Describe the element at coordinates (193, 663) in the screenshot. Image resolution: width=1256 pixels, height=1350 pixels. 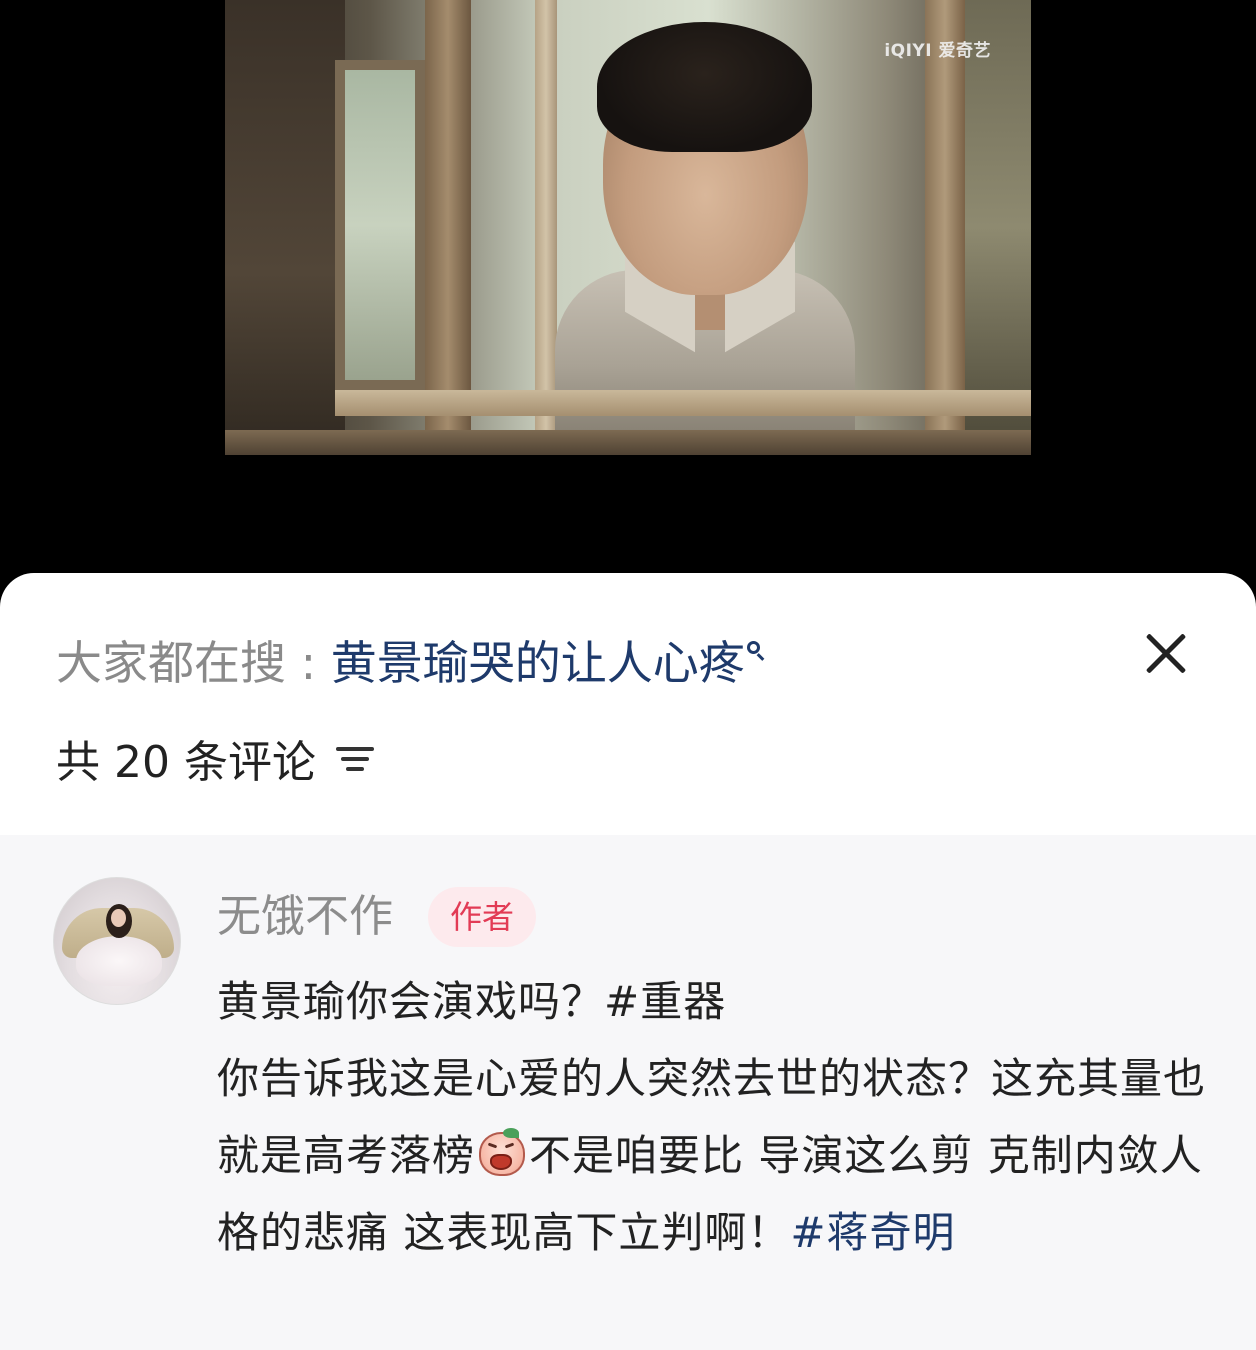
I see `trending-search-prefix: 大家都在搜 :` at that location.